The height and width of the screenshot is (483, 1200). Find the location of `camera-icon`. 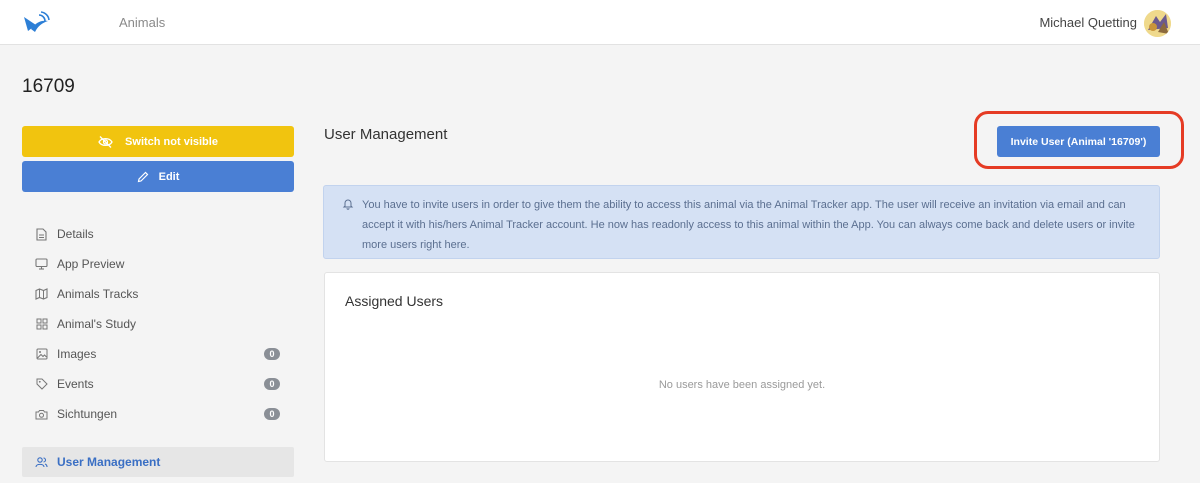

camera-icon is located at coordinates (41, 414).